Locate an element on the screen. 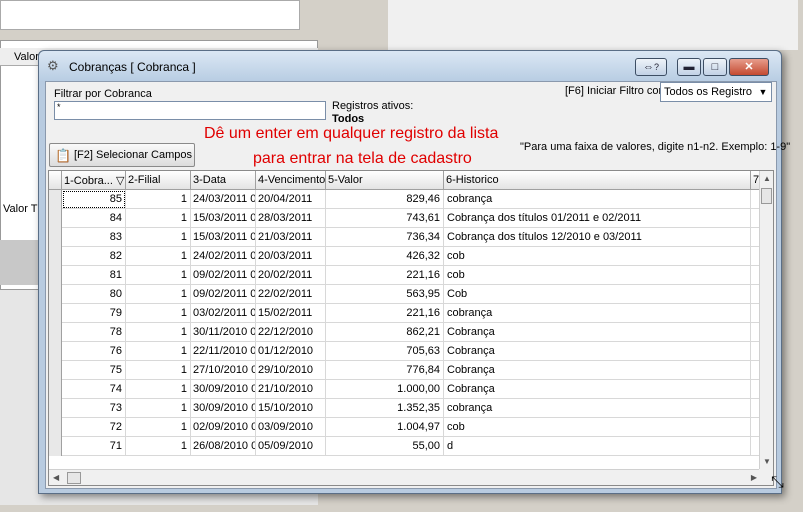 Image resolution: width=803 pixels, height=512 pixels. scroll-up-icon: ▲ is located at coordinates (767, 178).